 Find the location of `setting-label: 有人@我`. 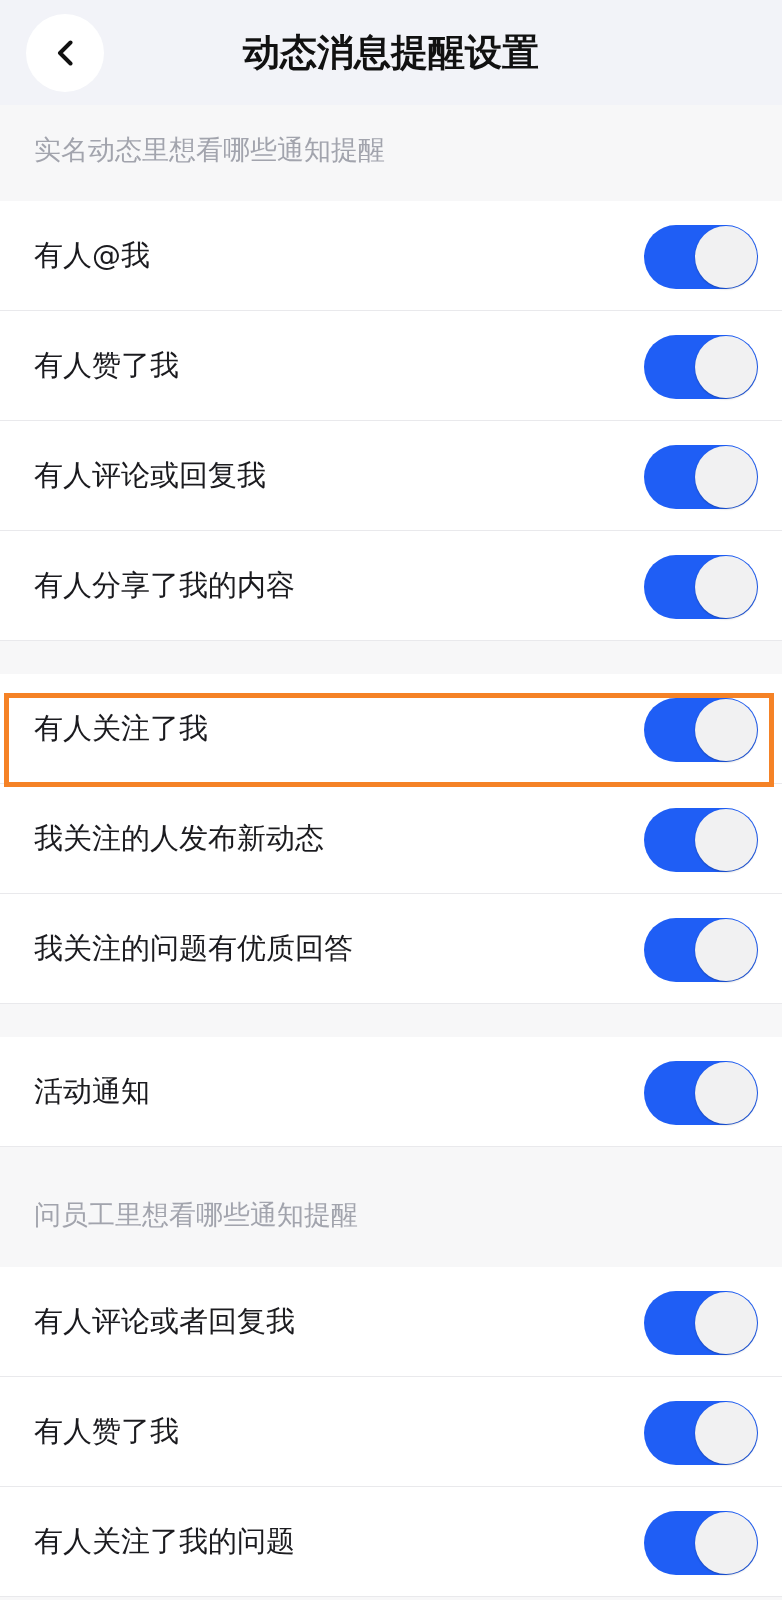

setting-label: 有人@我 is located at coordinates (92, 255).